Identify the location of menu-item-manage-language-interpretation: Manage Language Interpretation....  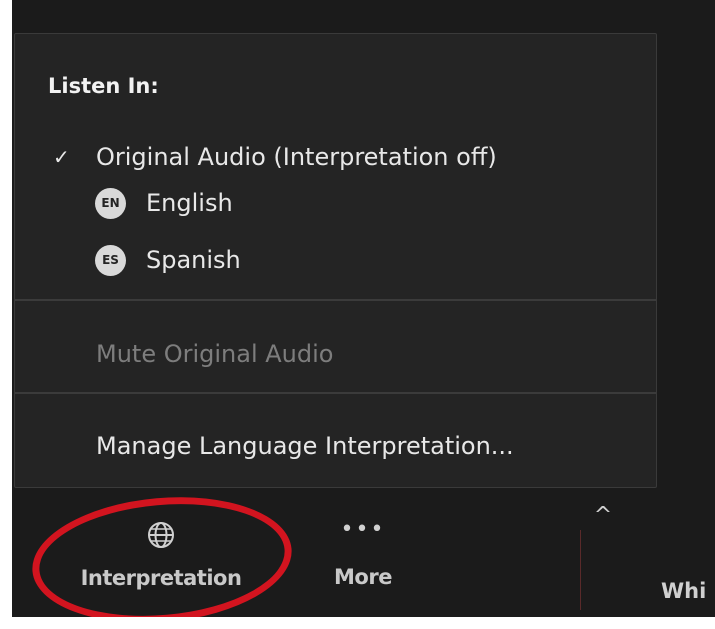
(335, 446).